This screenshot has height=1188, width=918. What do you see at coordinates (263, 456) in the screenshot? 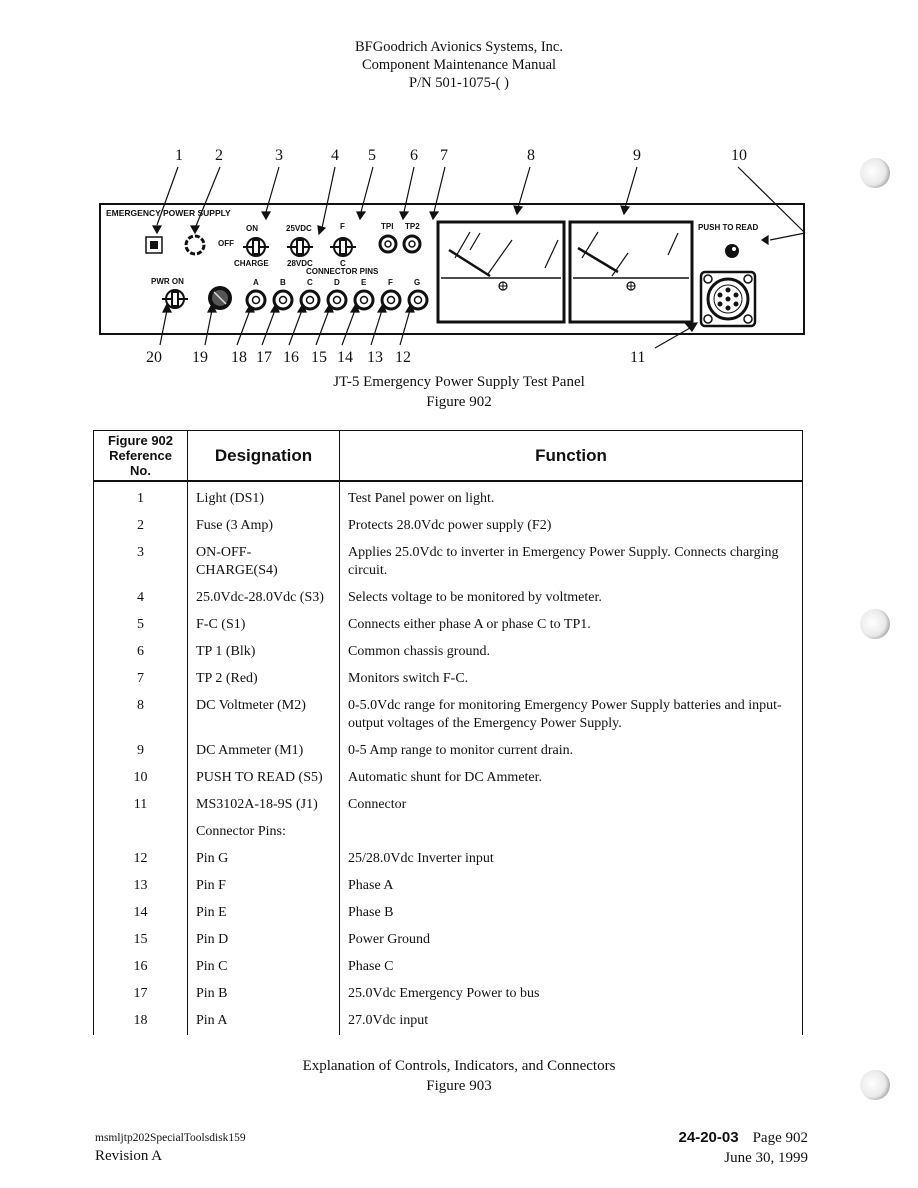
I see `header-designation: Designation` at bounding box center [263, 456].